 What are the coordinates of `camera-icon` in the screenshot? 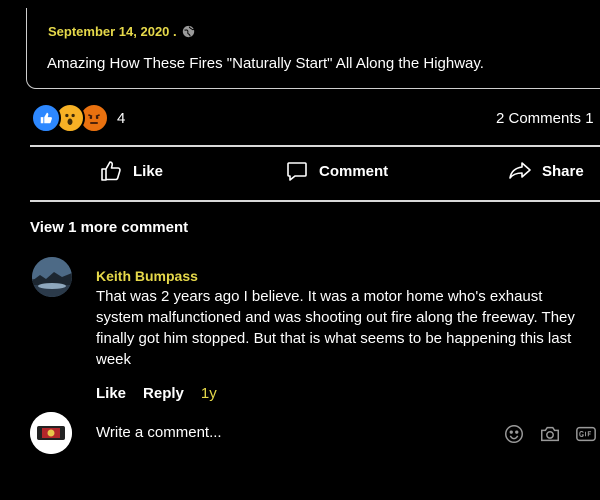 It's located at (550, 434).